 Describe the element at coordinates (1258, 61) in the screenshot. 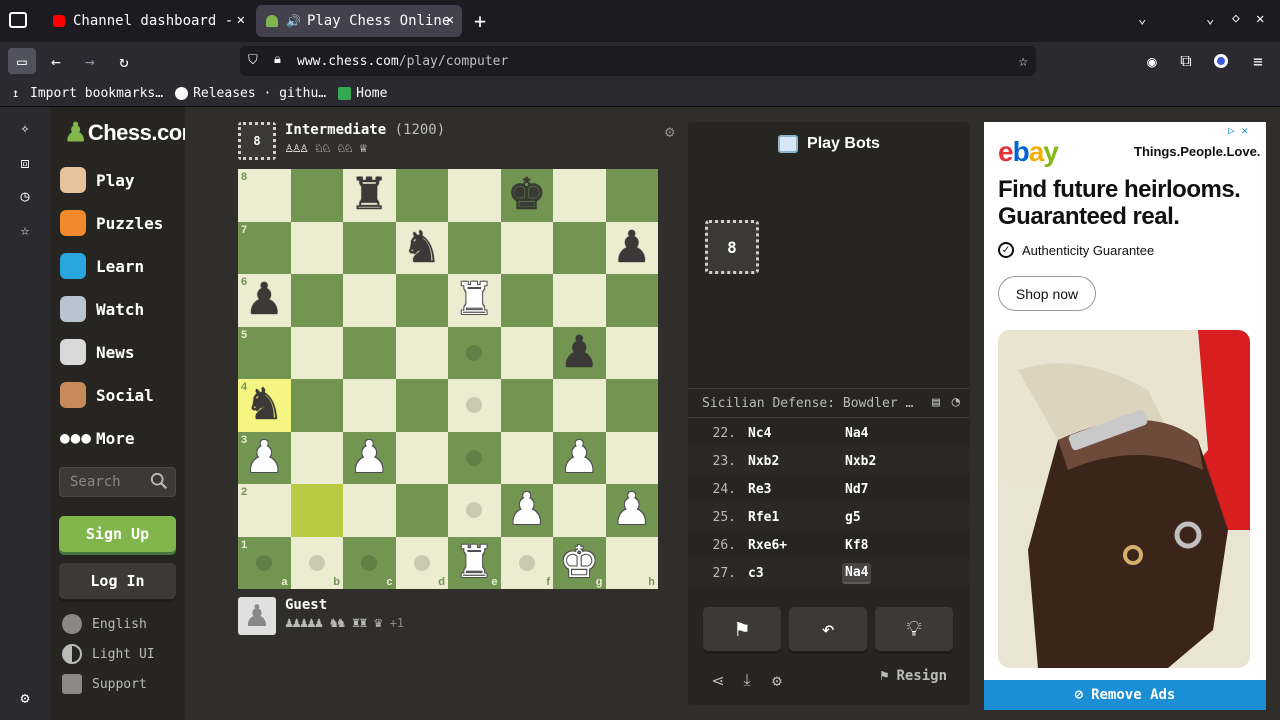

I see `menu-icon: ≡` at that location.